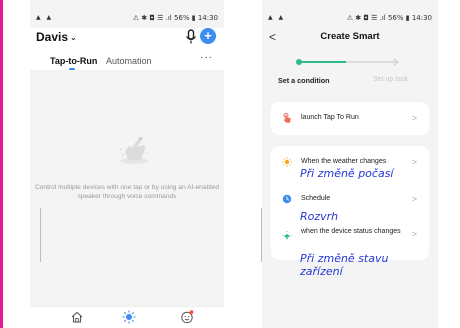 The width and height of the screenshot is (460, 328). I want to click on divider-line, so click(40, 235).